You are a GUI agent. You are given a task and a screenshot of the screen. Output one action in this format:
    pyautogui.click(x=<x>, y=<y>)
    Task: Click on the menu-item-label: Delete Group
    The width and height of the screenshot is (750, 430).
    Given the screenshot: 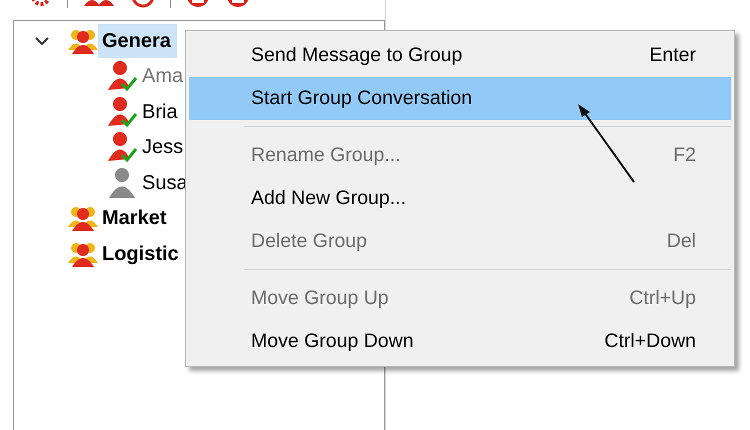 What is the action you would take?
    pyautogui.click(x=309, y=241)
    